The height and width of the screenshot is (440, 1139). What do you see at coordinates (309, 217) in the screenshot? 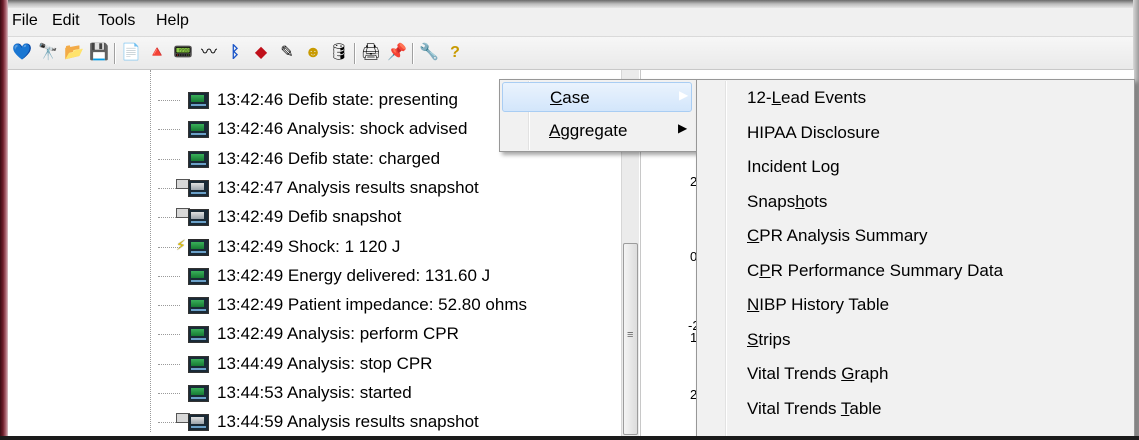
I see `event-text: 13:42:49 Defib snapshot` at bounding box center [309, 217].